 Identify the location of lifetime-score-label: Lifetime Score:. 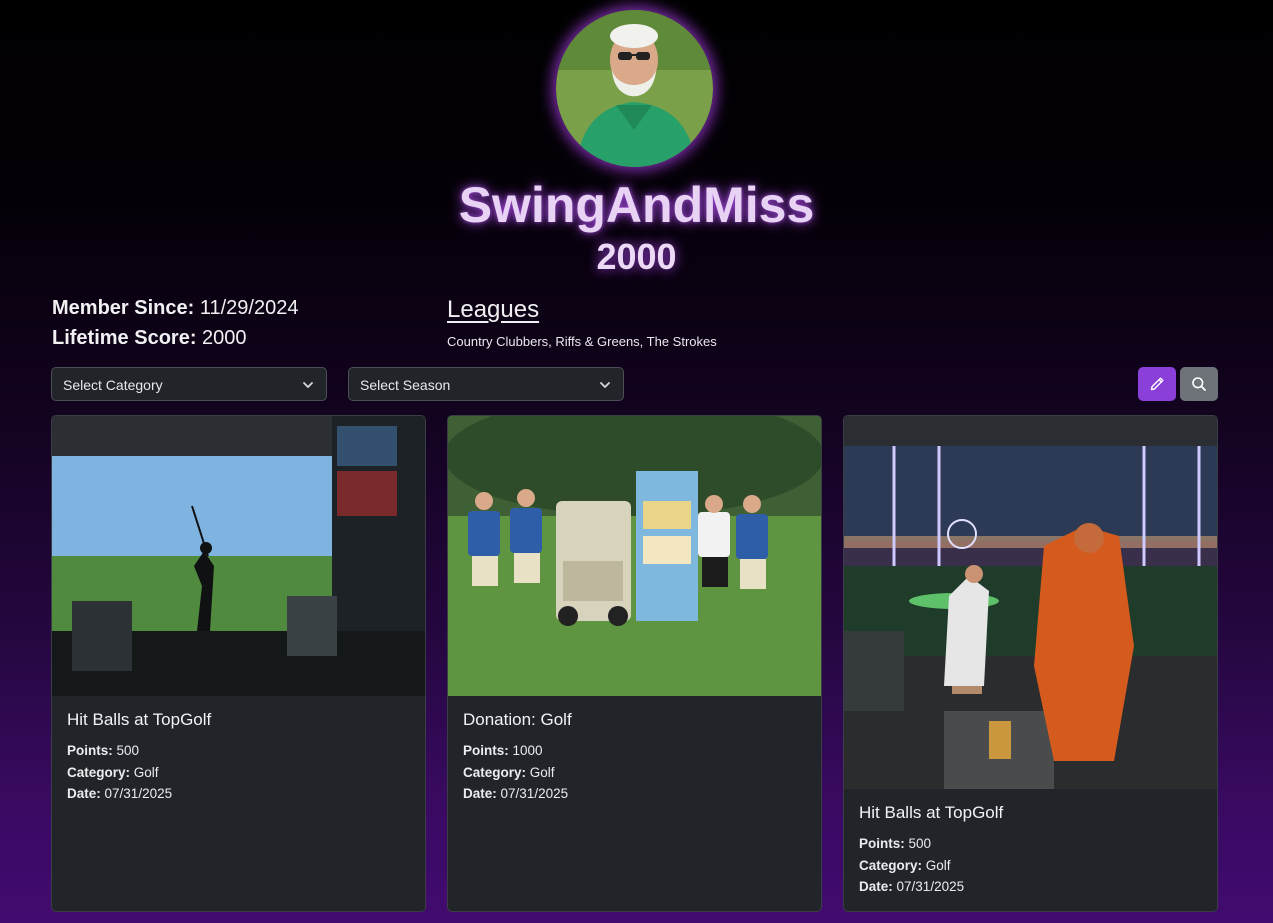
(124, 338).